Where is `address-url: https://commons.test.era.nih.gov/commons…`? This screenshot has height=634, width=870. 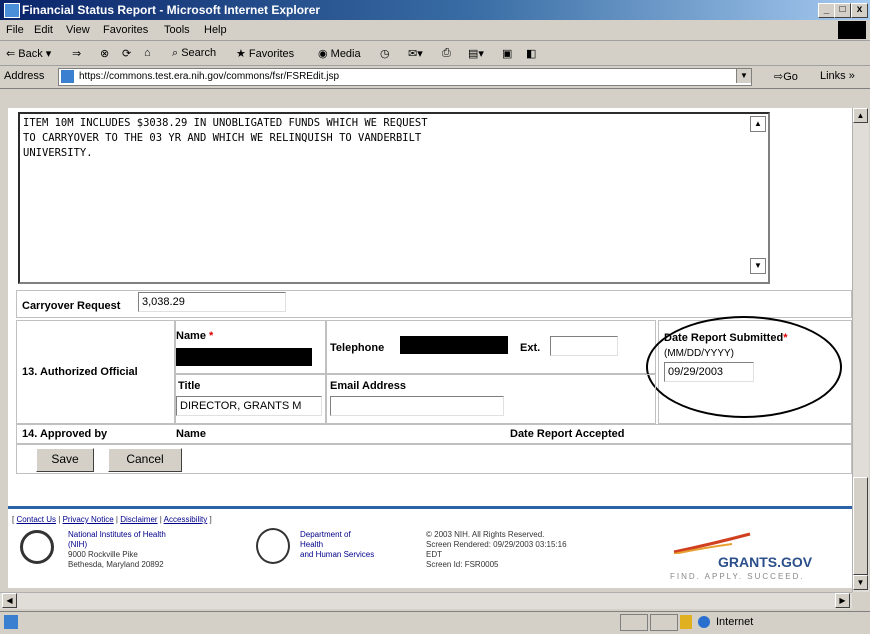 address-url: https://commons.test.era.nih.gov/commons… is located at coordinates (209, 76).